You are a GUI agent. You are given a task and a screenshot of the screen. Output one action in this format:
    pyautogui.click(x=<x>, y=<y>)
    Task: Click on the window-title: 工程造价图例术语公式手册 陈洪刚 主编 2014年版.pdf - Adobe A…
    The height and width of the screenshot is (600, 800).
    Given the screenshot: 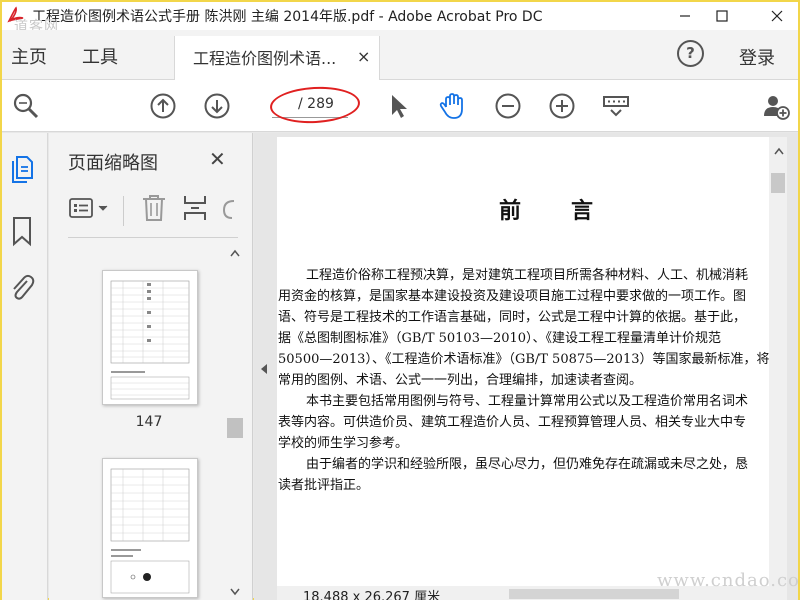 What is the action you would take?
    pyautogui.click(x=287, y=17)
    